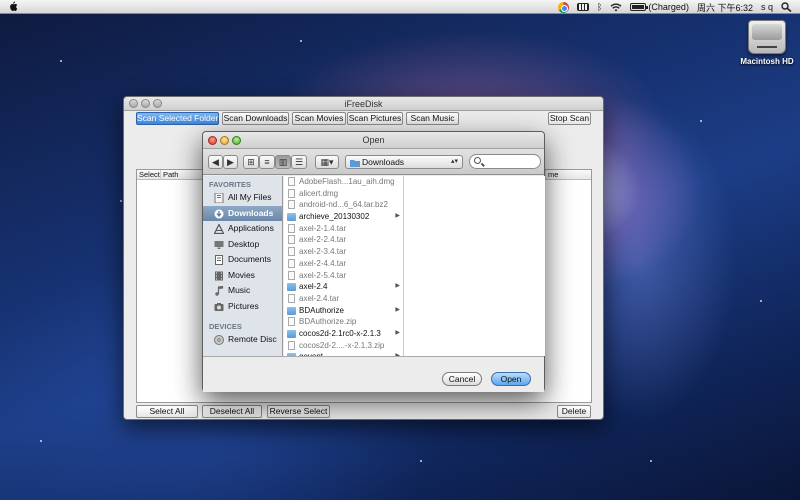 This screenshot has height=500, width=800. What do you see at coordinates (242, 245) in the screenshot?
I see `sidebar-item-desktop: Desktop` at bounding box center [242, 245].